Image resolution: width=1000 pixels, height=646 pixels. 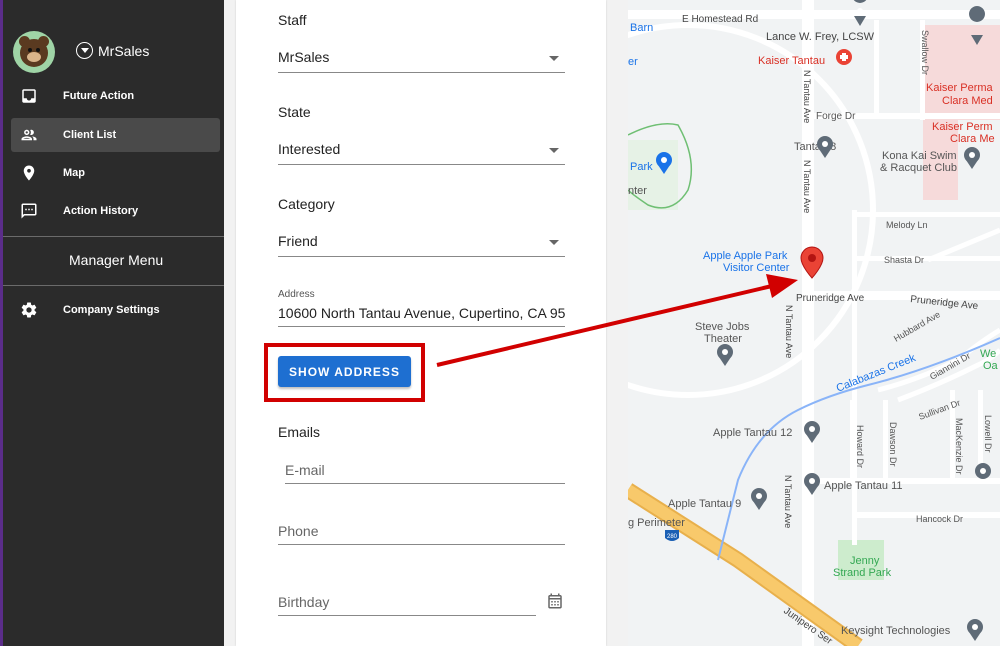 I want to click on email-field, so click(x=425, y=470).